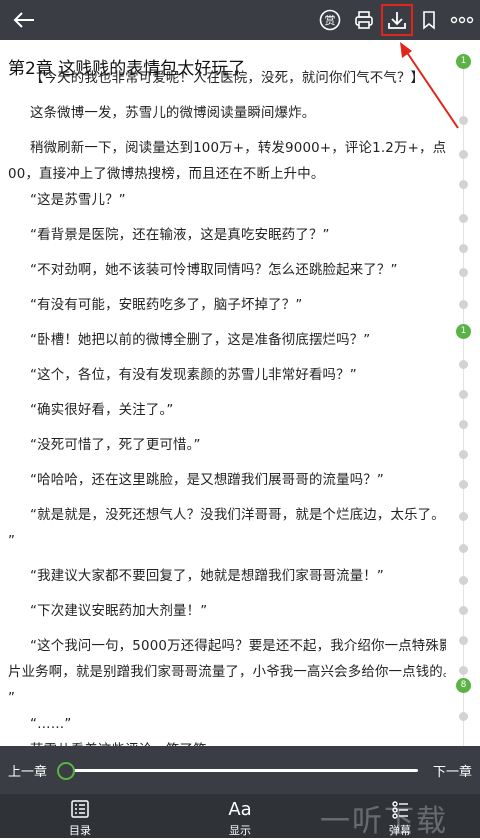 Image resolution: width=480 pixels, height=840 pixels. Describe the element at coordinates (24, 20) in the screenshot. I see `back-arrow-icon` at that location.